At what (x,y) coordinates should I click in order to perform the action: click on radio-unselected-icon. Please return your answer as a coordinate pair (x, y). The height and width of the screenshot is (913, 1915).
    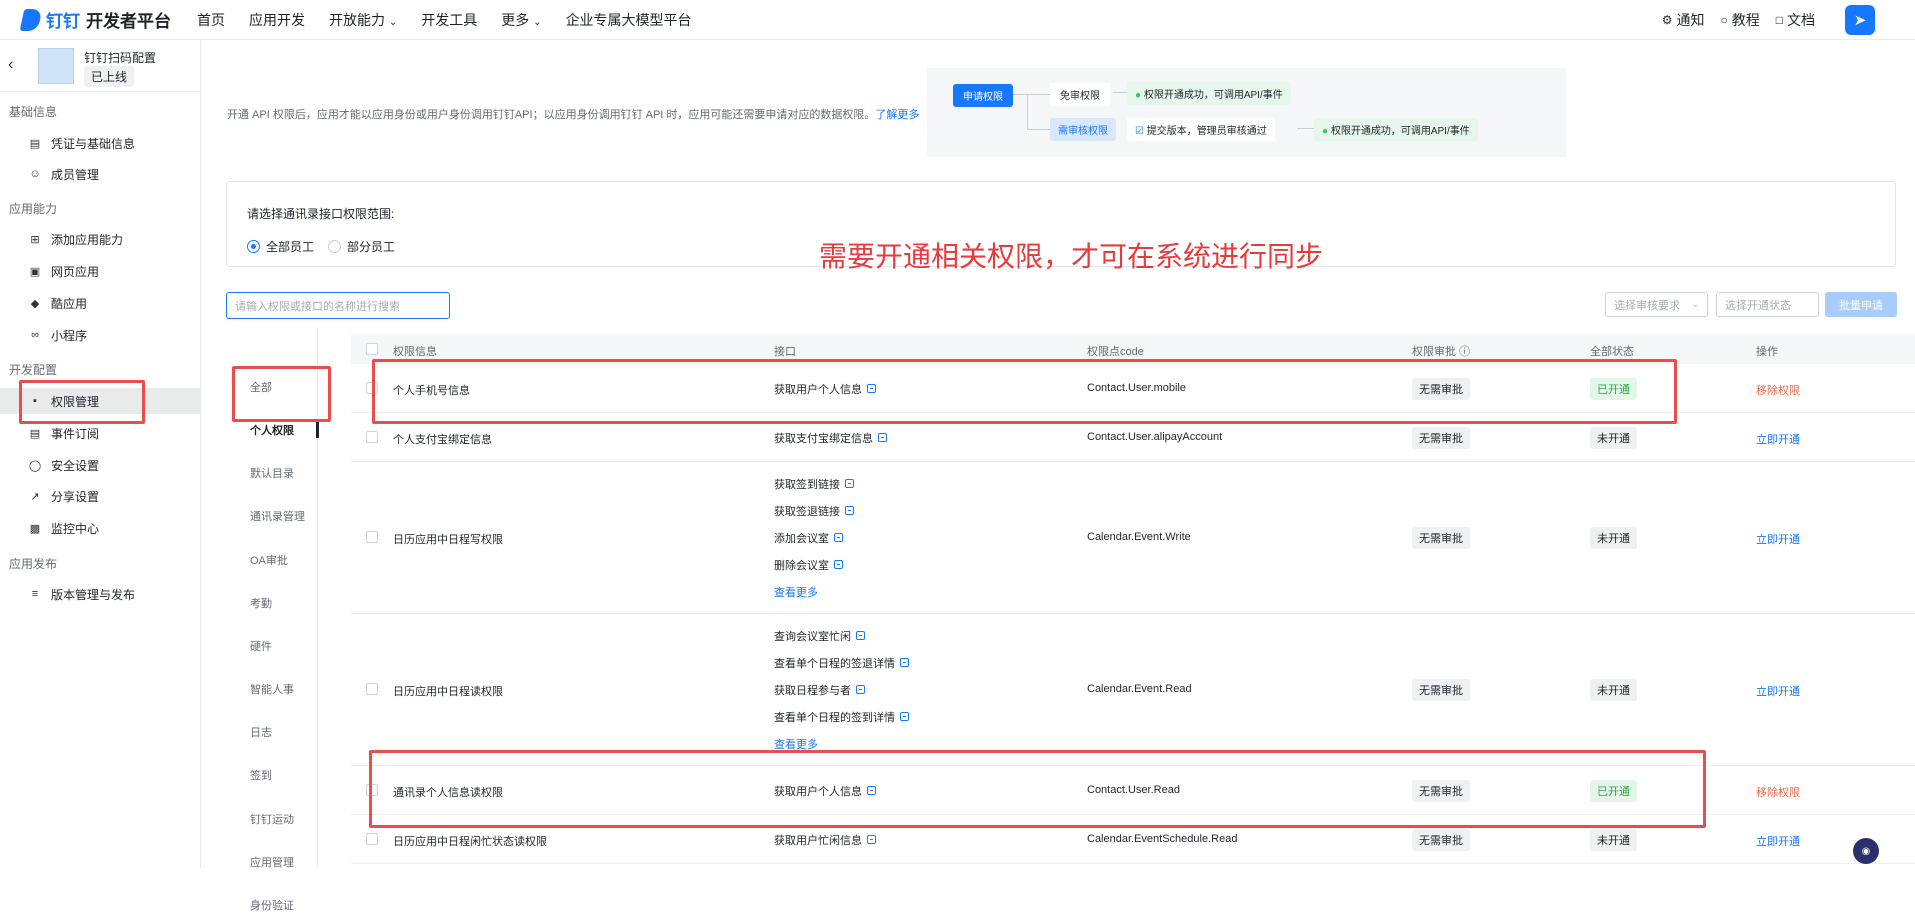
    Looking at the image, I should click on (335, 246).